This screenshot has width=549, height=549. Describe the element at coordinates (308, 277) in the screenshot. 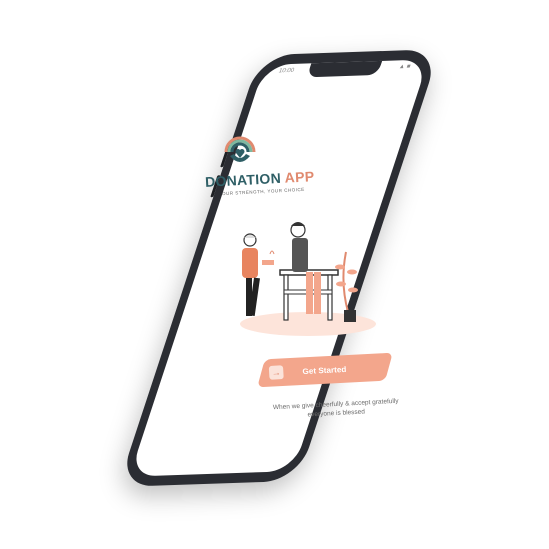

I see `donation-illustration` at that location.